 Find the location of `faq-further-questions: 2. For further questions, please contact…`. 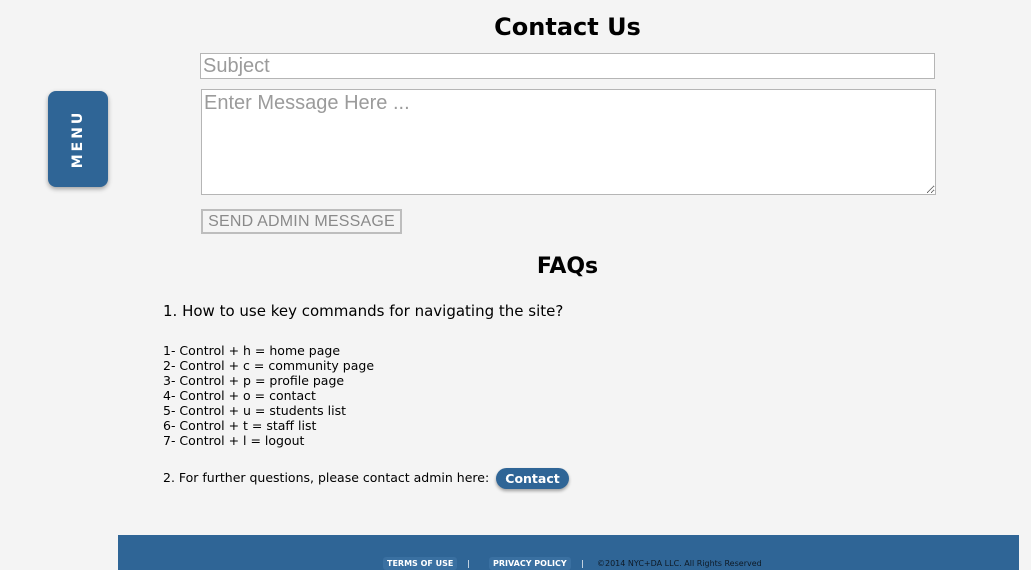

faq-further-questions: 2. For further questions, please contact… is located at coordinates (326, 477).